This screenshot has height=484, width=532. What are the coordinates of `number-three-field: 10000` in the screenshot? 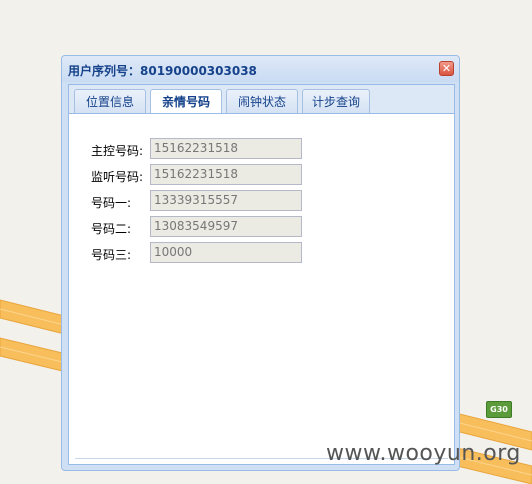 It's located at (226, 252).